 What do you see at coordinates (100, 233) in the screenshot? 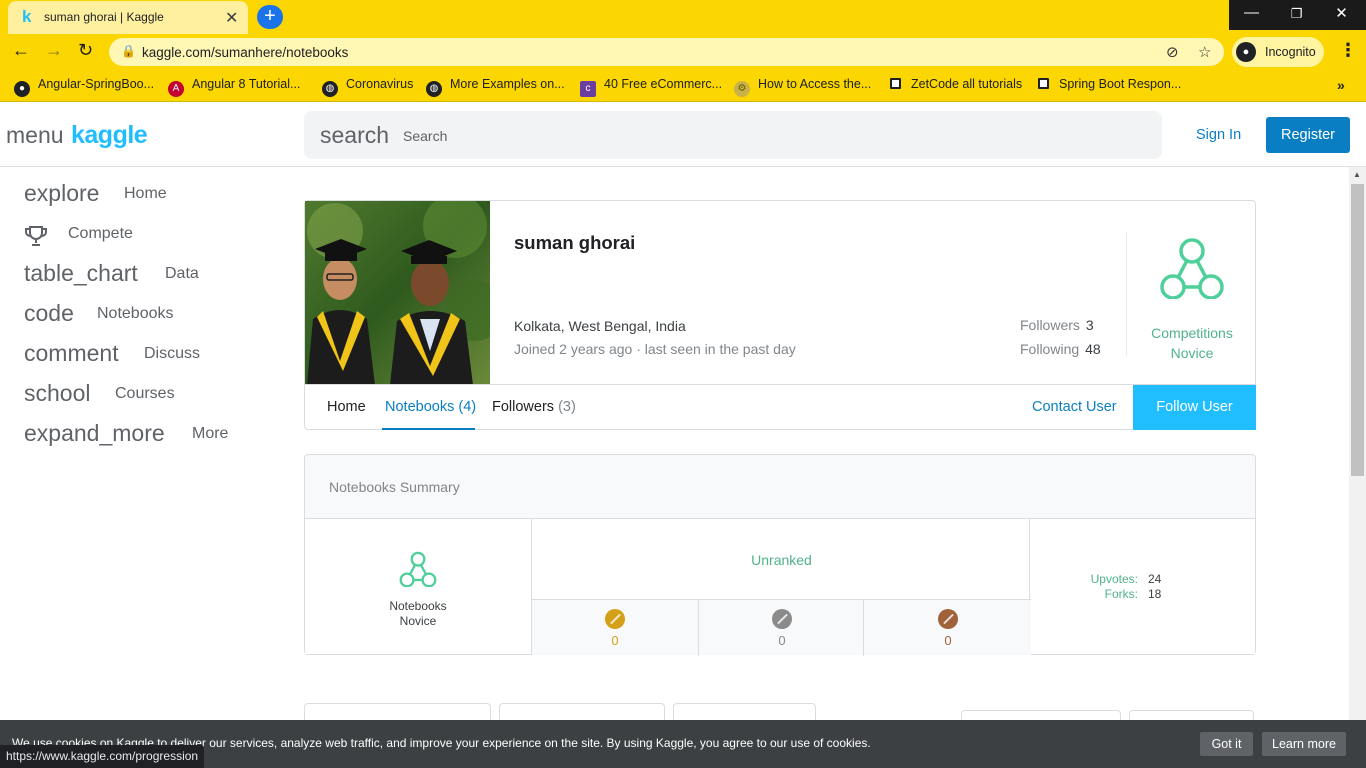
I see `sidebar-item-label: Compete` at bounding box center [100, 233].